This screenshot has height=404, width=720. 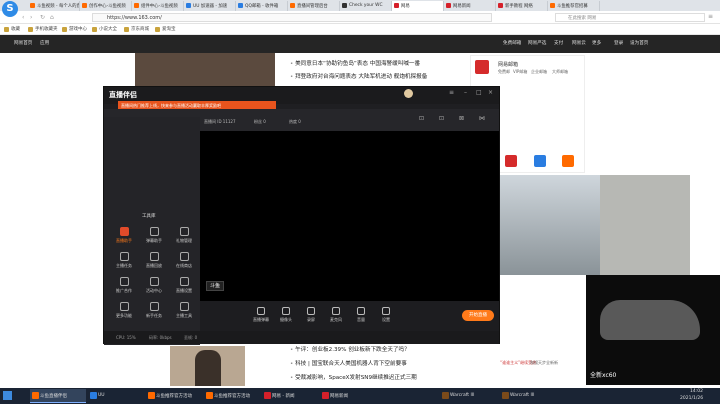 I want to click on header-link: 登录, so click(x=618, y=43).